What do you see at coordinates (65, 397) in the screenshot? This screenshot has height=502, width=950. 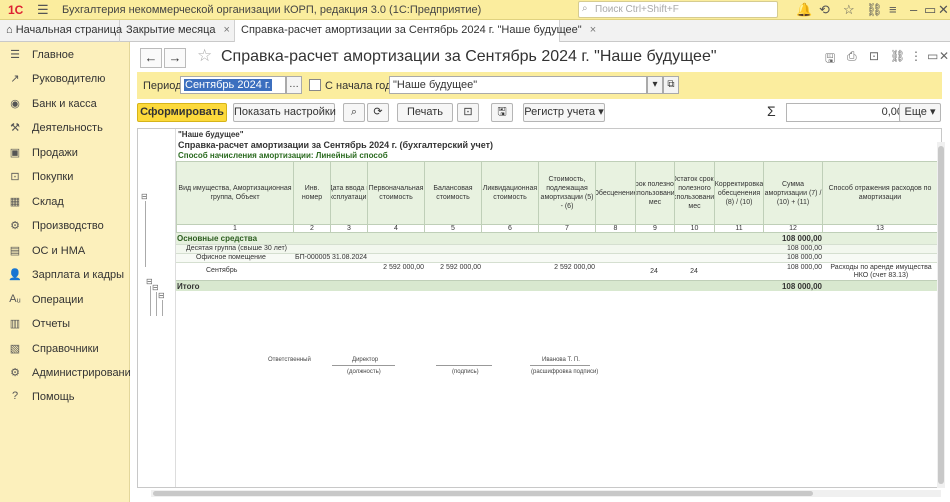 I see `sidebar-item-help: ? Помощь` at bounding box center [65, 397].